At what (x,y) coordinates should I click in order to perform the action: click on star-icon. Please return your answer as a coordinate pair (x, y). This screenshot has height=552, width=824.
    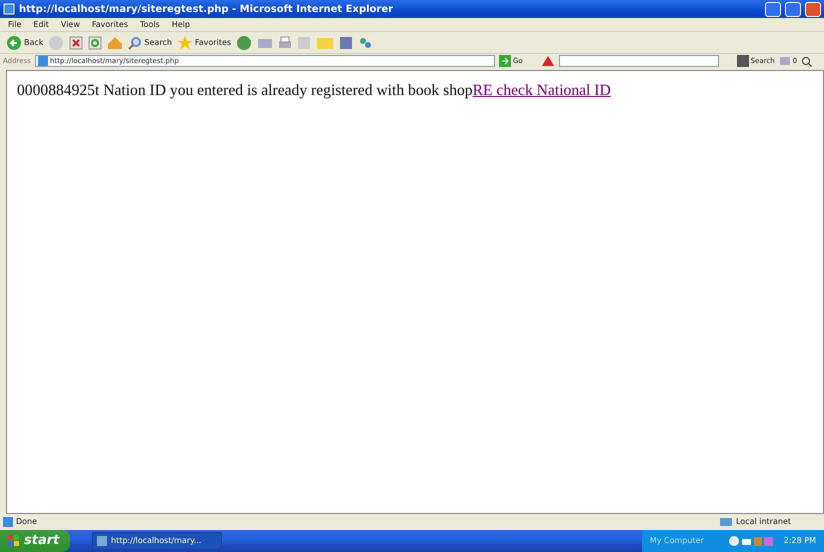
    Looking at the image, I should click on (184, 42).